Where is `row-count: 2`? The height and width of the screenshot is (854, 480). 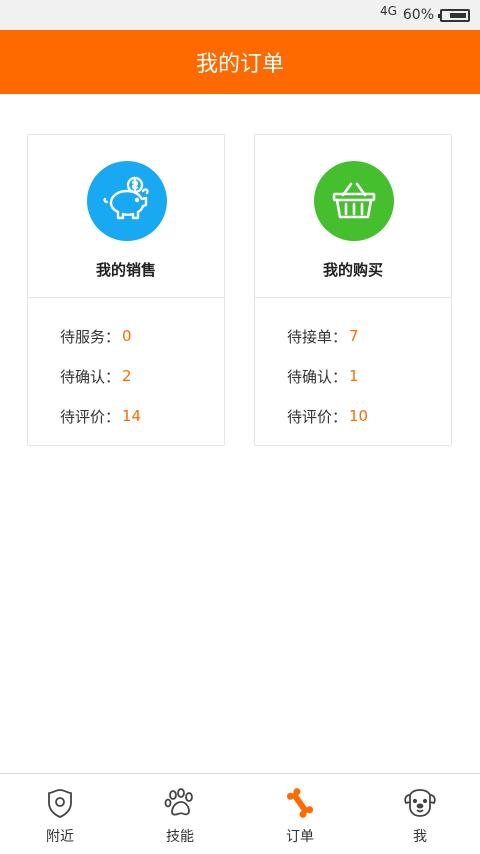 row-count: 2 is located at coordinates (127, 376).